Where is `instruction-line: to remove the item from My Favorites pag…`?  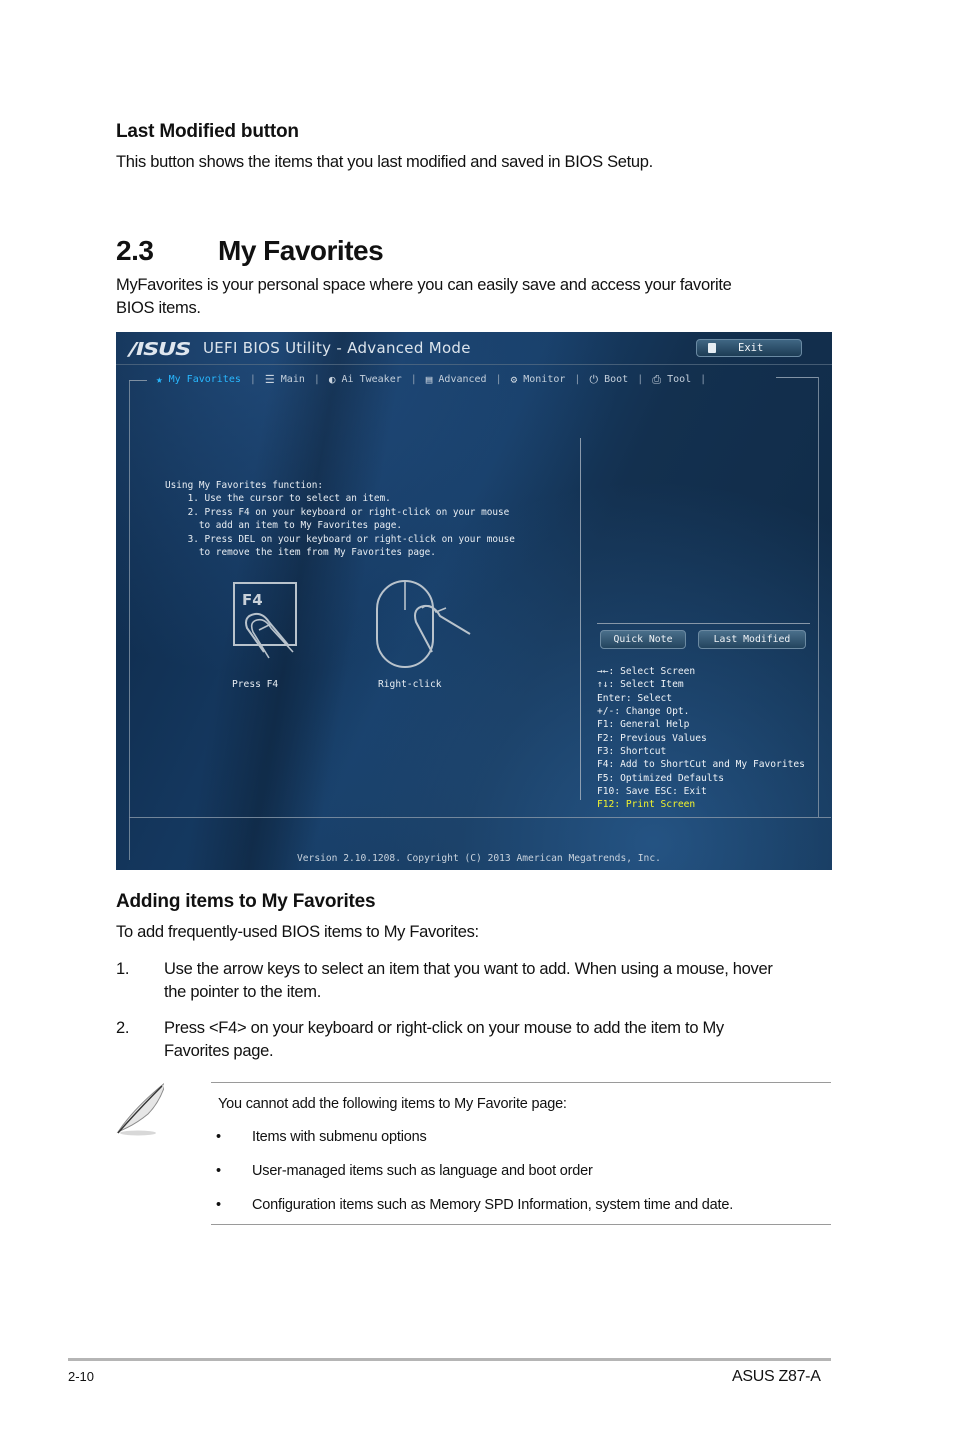 instruction-line: to remove the item from My Favorites pag… is located at coordinates (300, 553).